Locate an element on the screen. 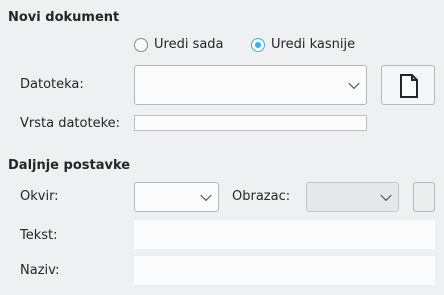  radio-edit-later-label: Uredi kasnije is located at coordinates (313, 44).